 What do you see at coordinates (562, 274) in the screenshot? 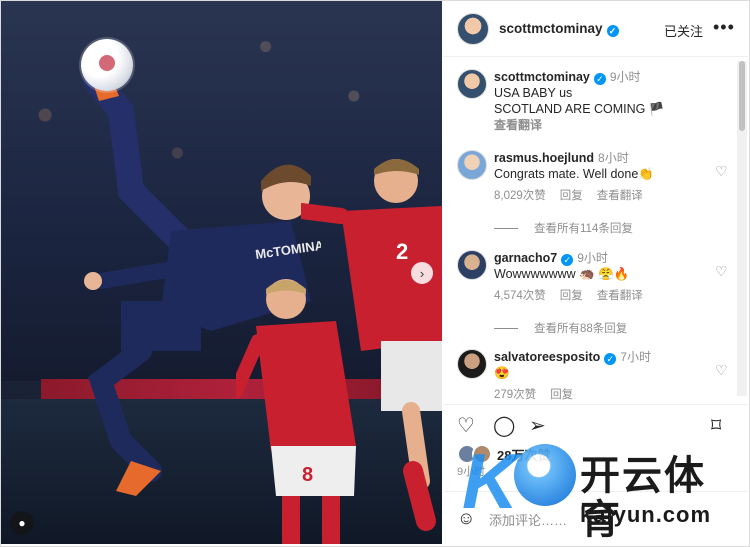
I see `comment-text: Wowwwwwww 🦔 😤🔥` at bounding box center [562, 274].